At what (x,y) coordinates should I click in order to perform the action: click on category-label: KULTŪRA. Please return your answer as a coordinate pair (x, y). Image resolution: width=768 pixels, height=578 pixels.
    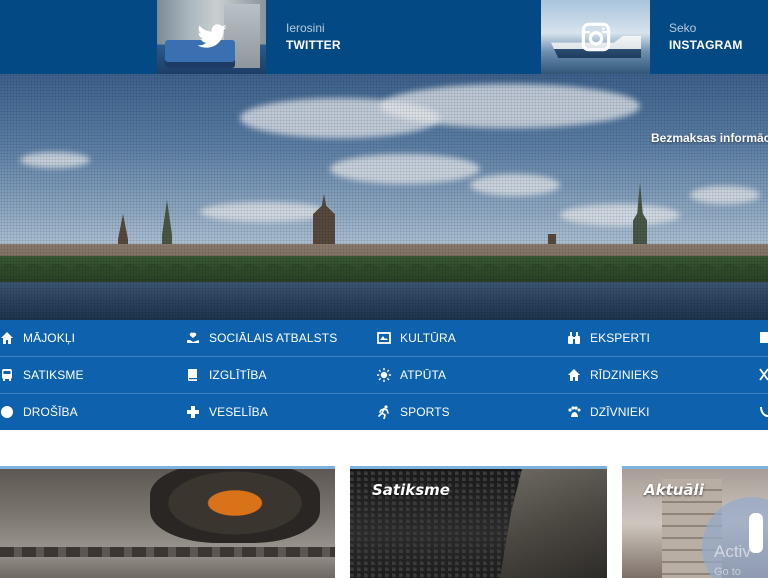
    Looking at the image, I should click on (428, 338).